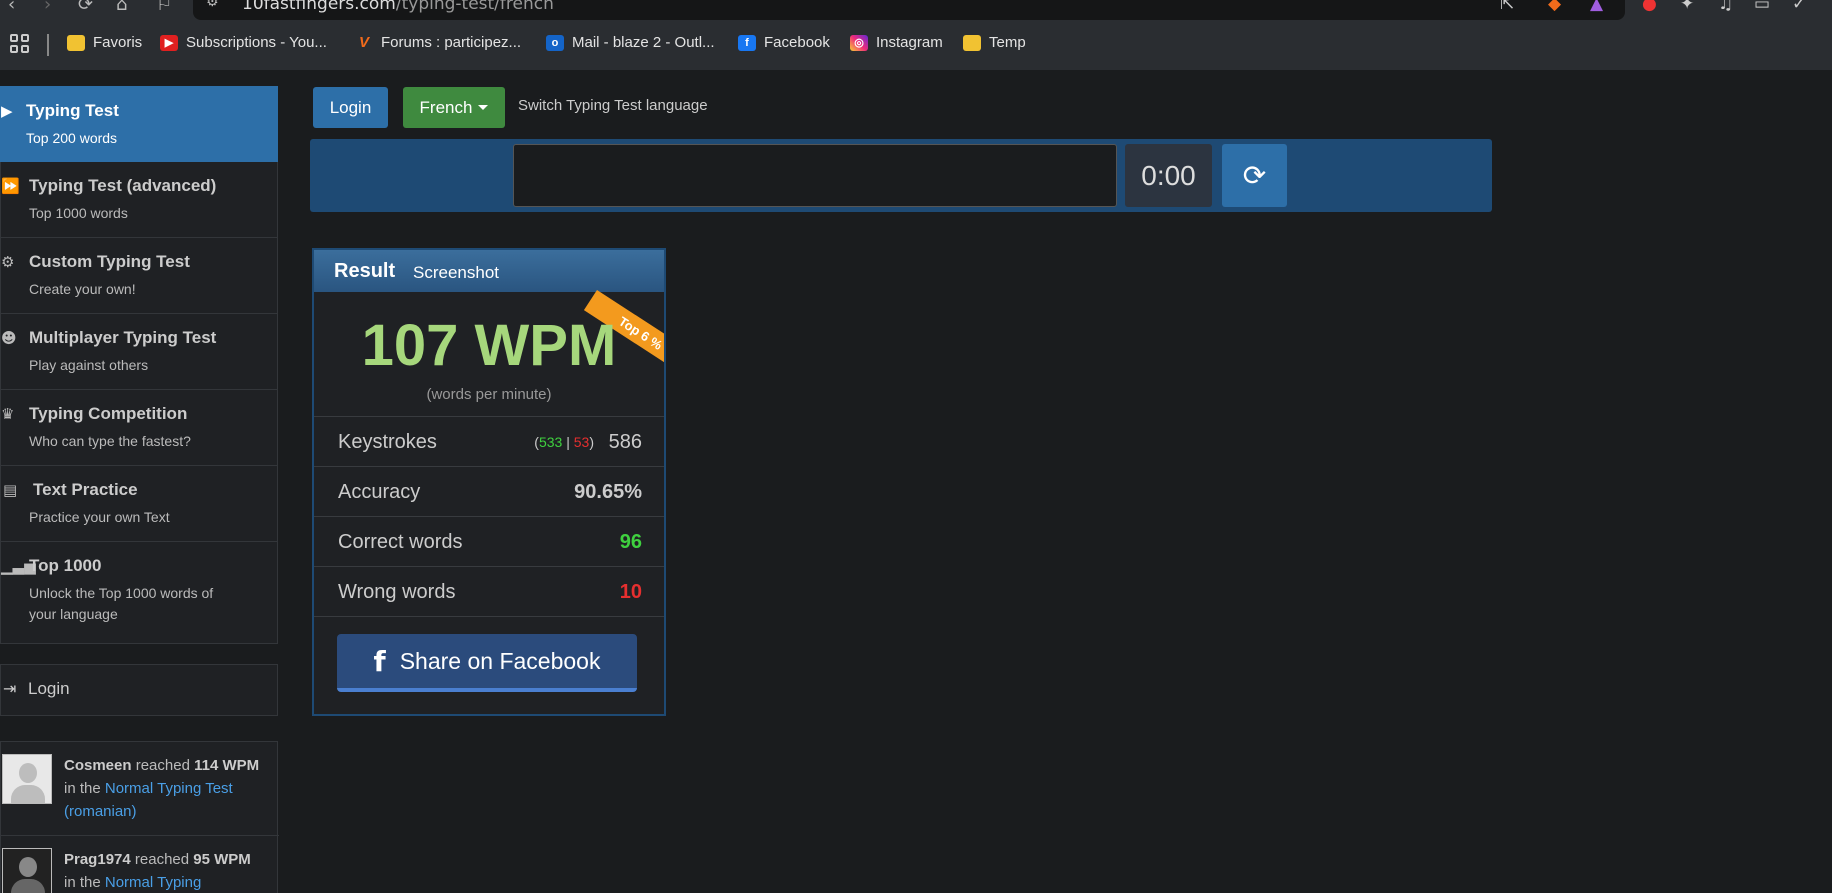 The width and height of the screenshot is (1832, 893). What do you see at coordinates (1687, 7) in the screenshot?
I see `puzzle-icon: ✦` at bounding box center [1687, 7].